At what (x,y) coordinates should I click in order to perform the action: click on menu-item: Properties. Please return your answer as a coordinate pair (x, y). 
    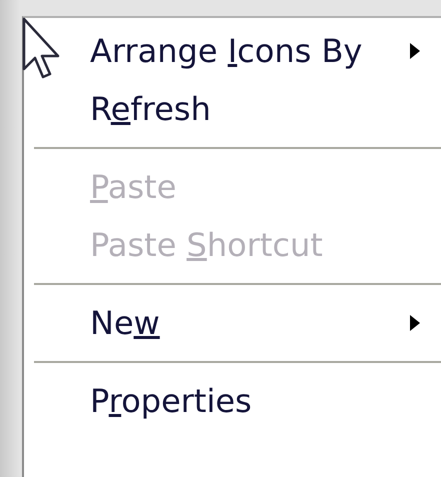
    Looking at the image, I should click on (232, 401).